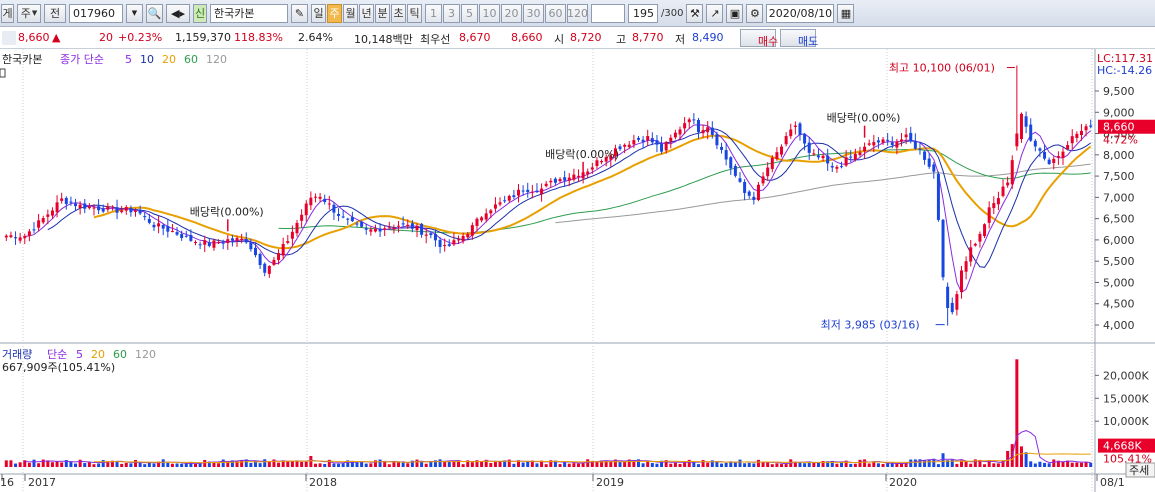 This screenshot has height=492, width=1155. I want to click on multiplier-button-1: 1, so click(433, 13).